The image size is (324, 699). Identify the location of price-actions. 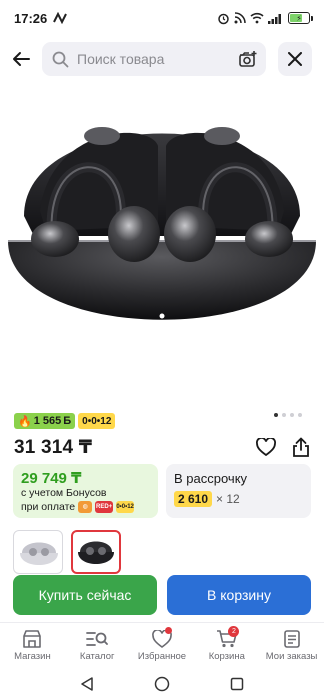
(283, 447).